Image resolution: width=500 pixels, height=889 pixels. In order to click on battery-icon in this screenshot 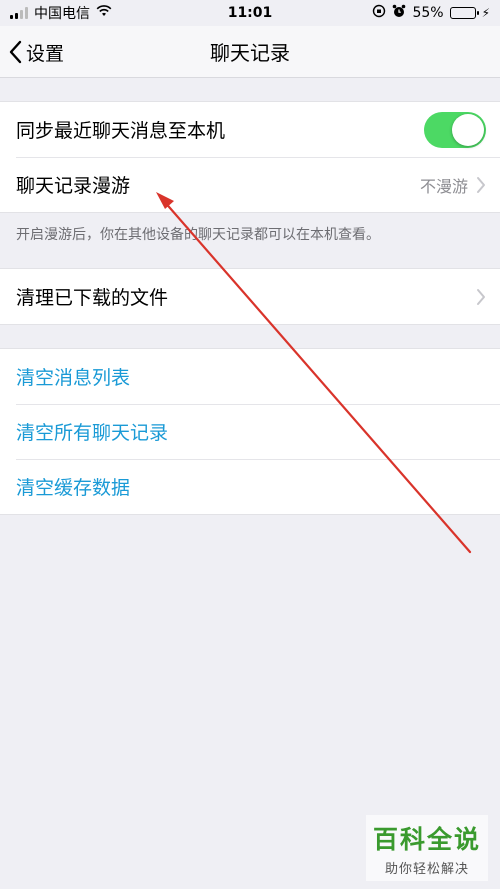, I will do `click(464, 13)`.